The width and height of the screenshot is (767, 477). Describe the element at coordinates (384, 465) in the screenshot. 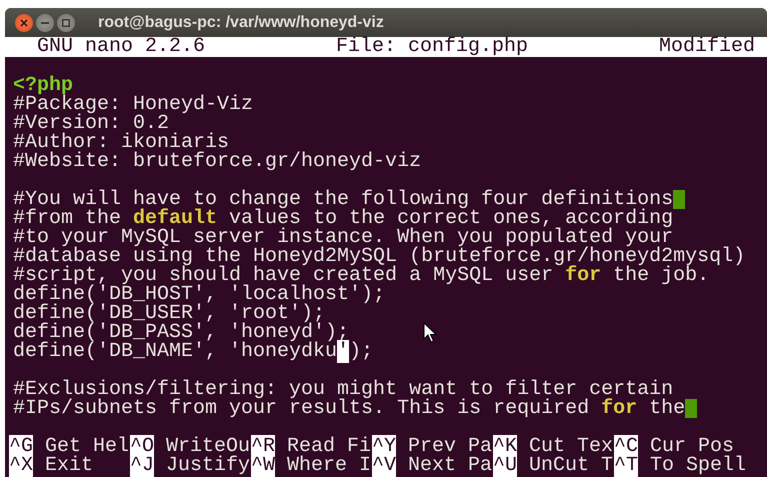

I see `shortcut-key: ^V` at that location.